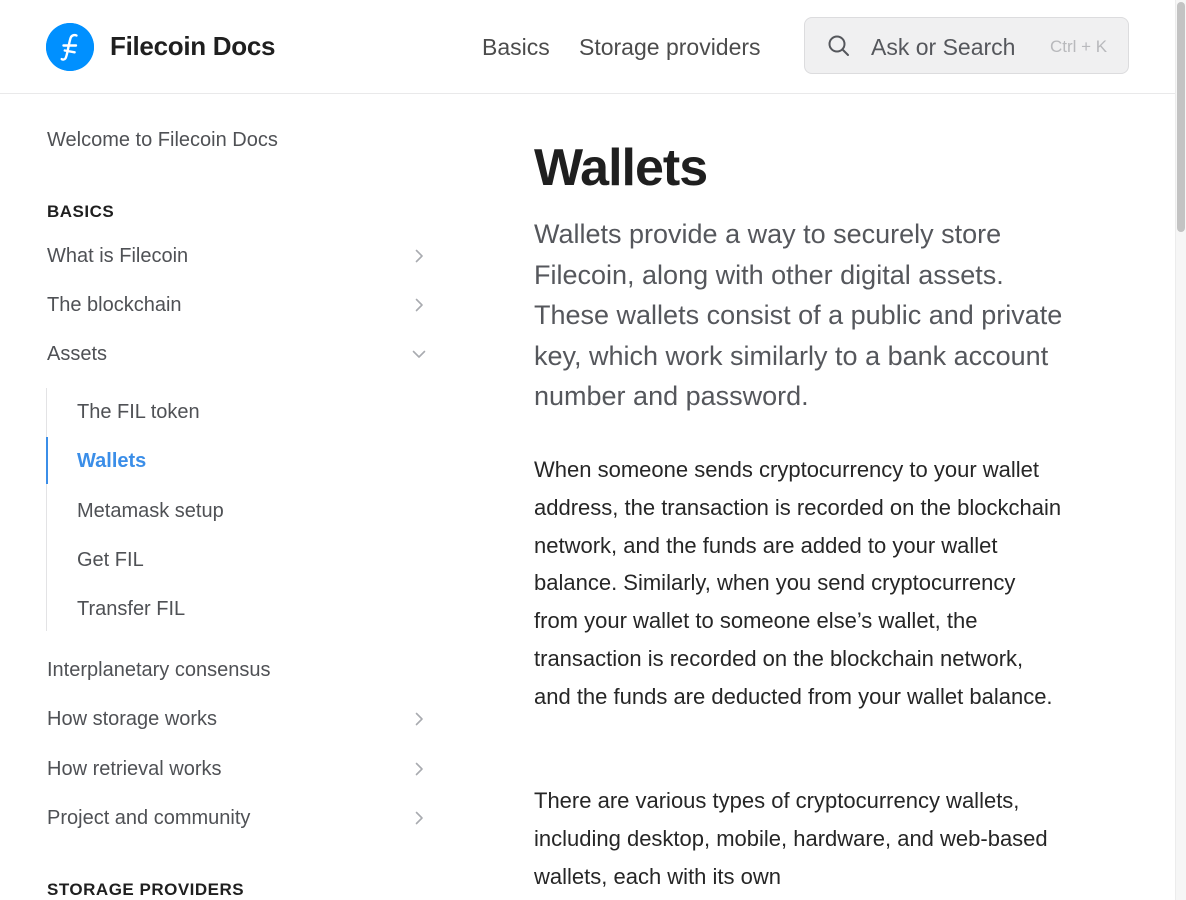  I want to click on sidebar-item-how-storage-works: How storage works, so click(132, 719).